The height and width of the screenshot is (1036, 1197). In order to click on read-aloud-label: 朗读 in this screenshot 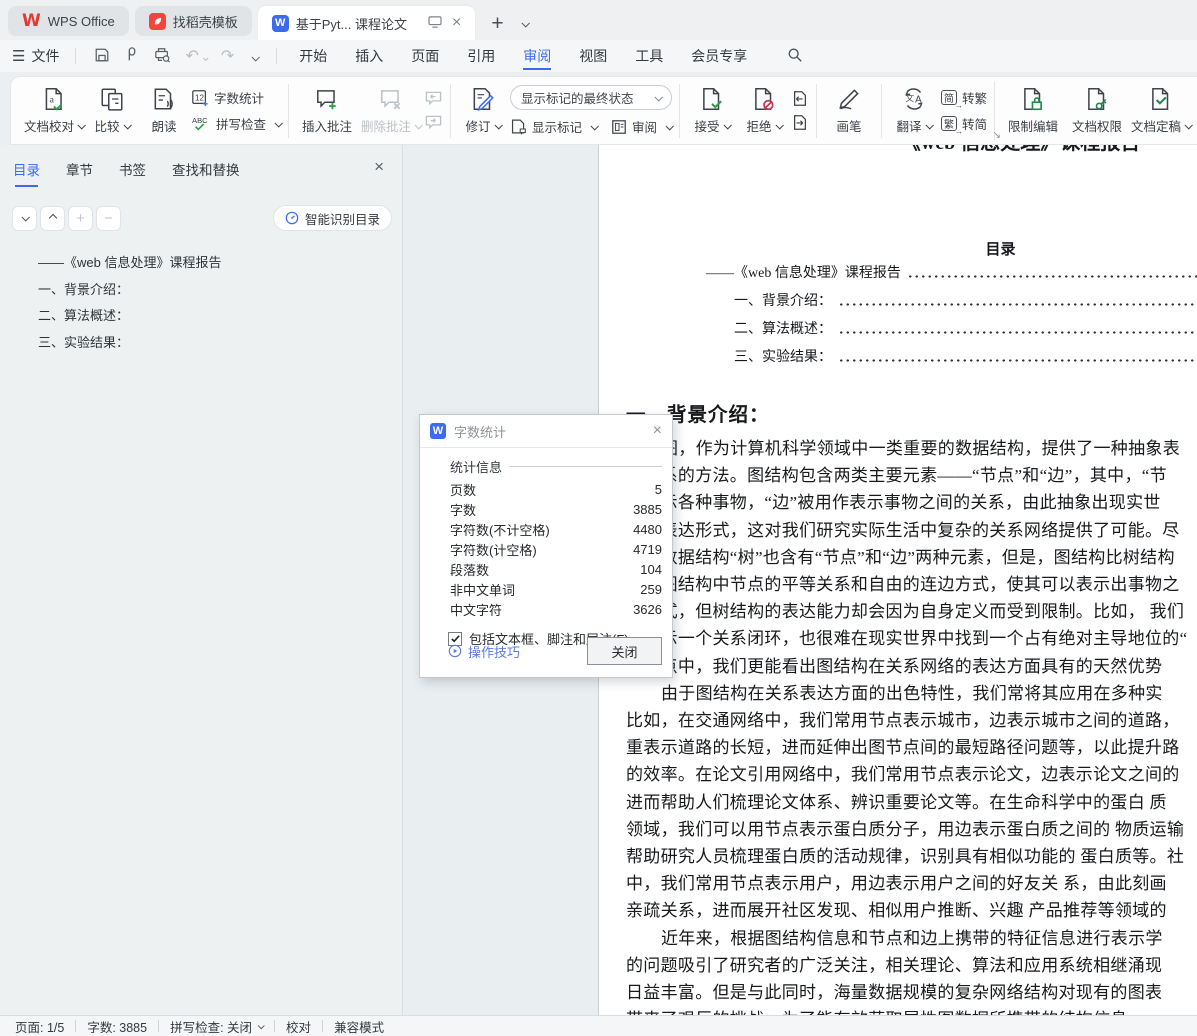, I will do `click(164, 127)`.